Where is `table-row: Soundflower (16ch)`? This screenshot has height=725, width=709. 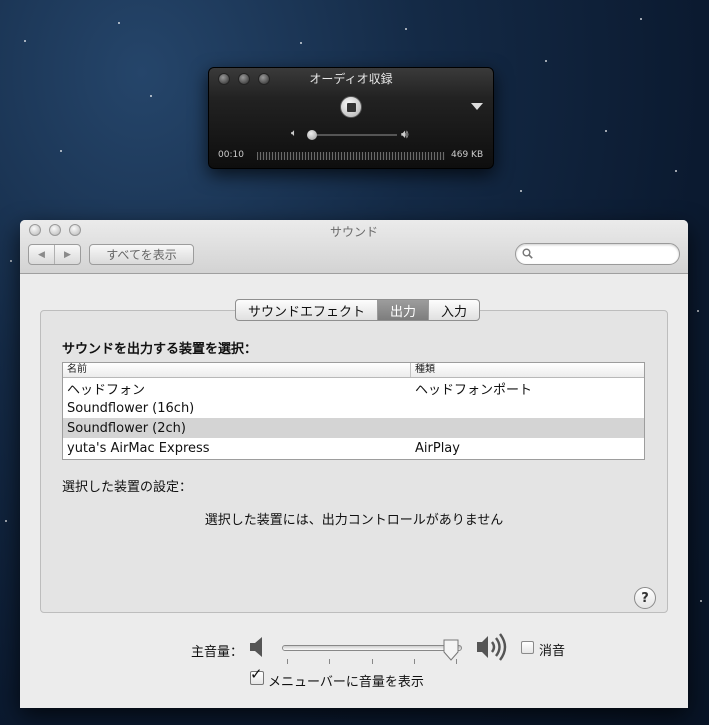 table-row: Soundflower (16ch) is located at coordinates (353, 408).